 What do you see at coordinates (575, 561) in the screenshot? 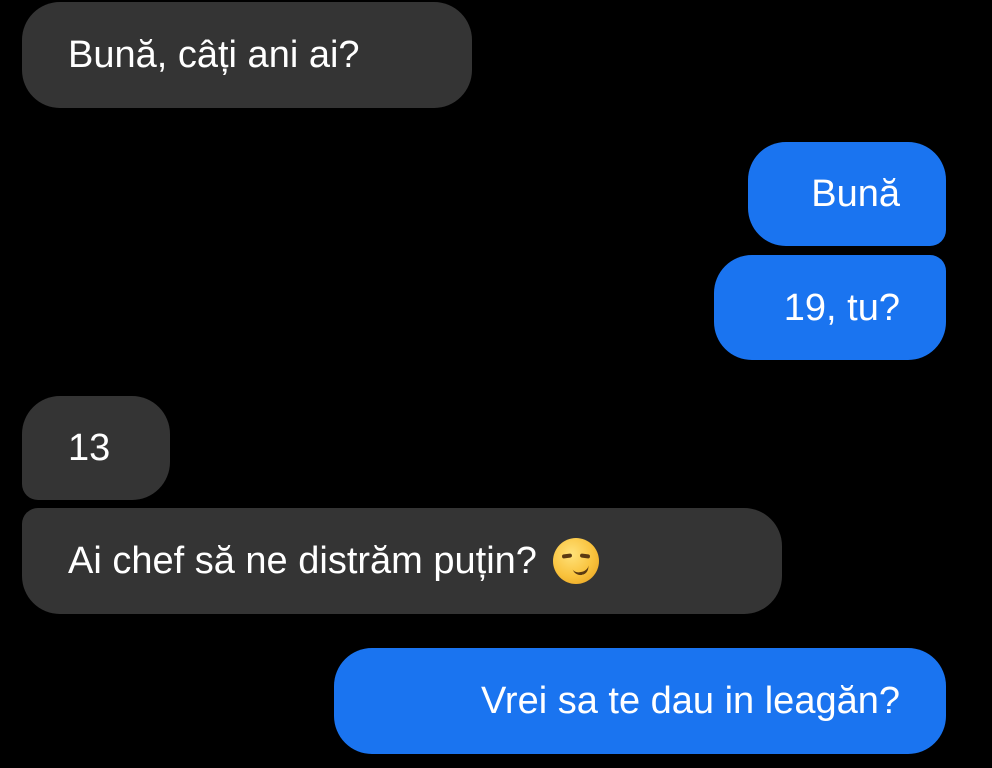
I see `smirking-face-icon` at bounding box center [575, 561].